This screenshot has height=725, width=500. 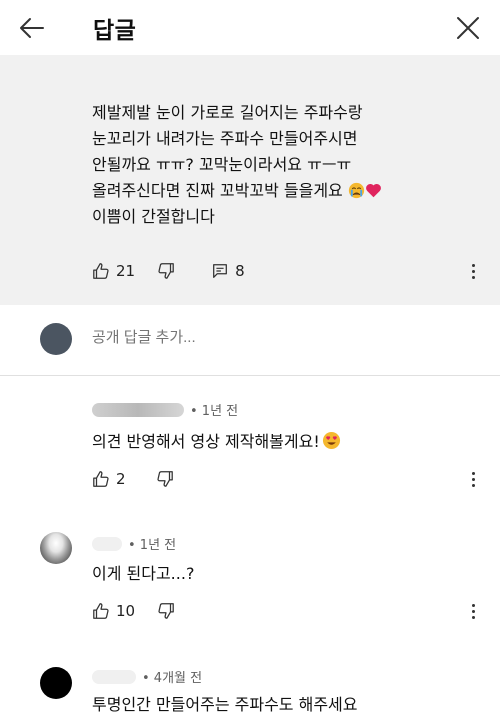 What do you see at coordinates (143, 573) in the screenshot?
I see `reply-text: 이게 된다고...?` at bounding box center [143, 573].